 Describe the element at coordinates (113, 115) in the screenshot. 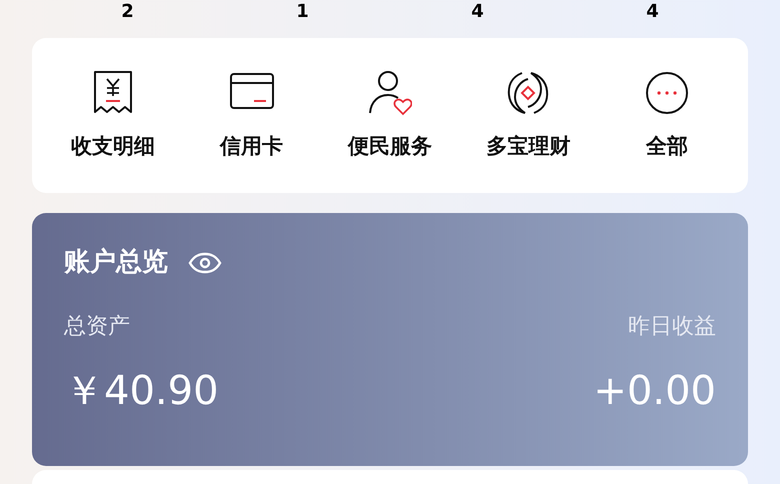

I see `shortcut-button: 收支明细` at that location.